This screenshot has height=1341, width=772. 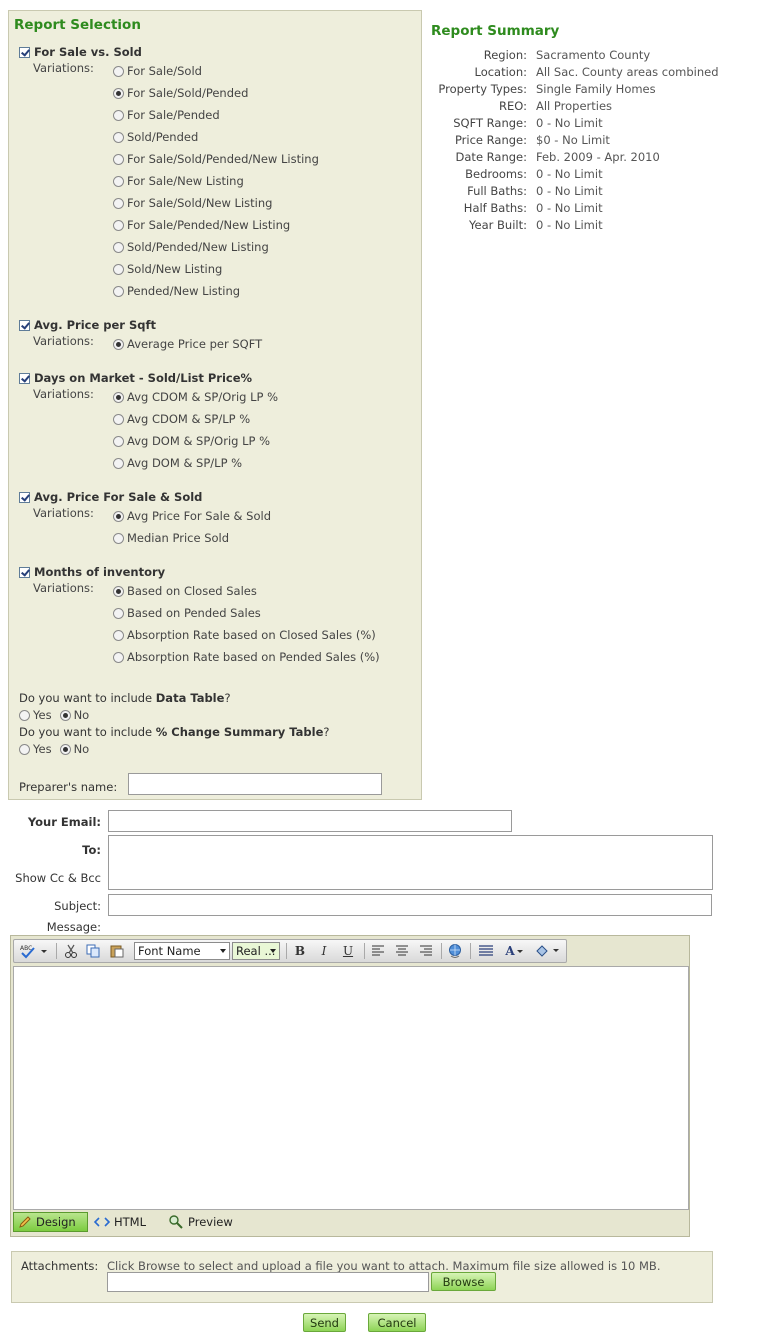 I want to click on attachment-file-input, so click(x=268, y=1282).